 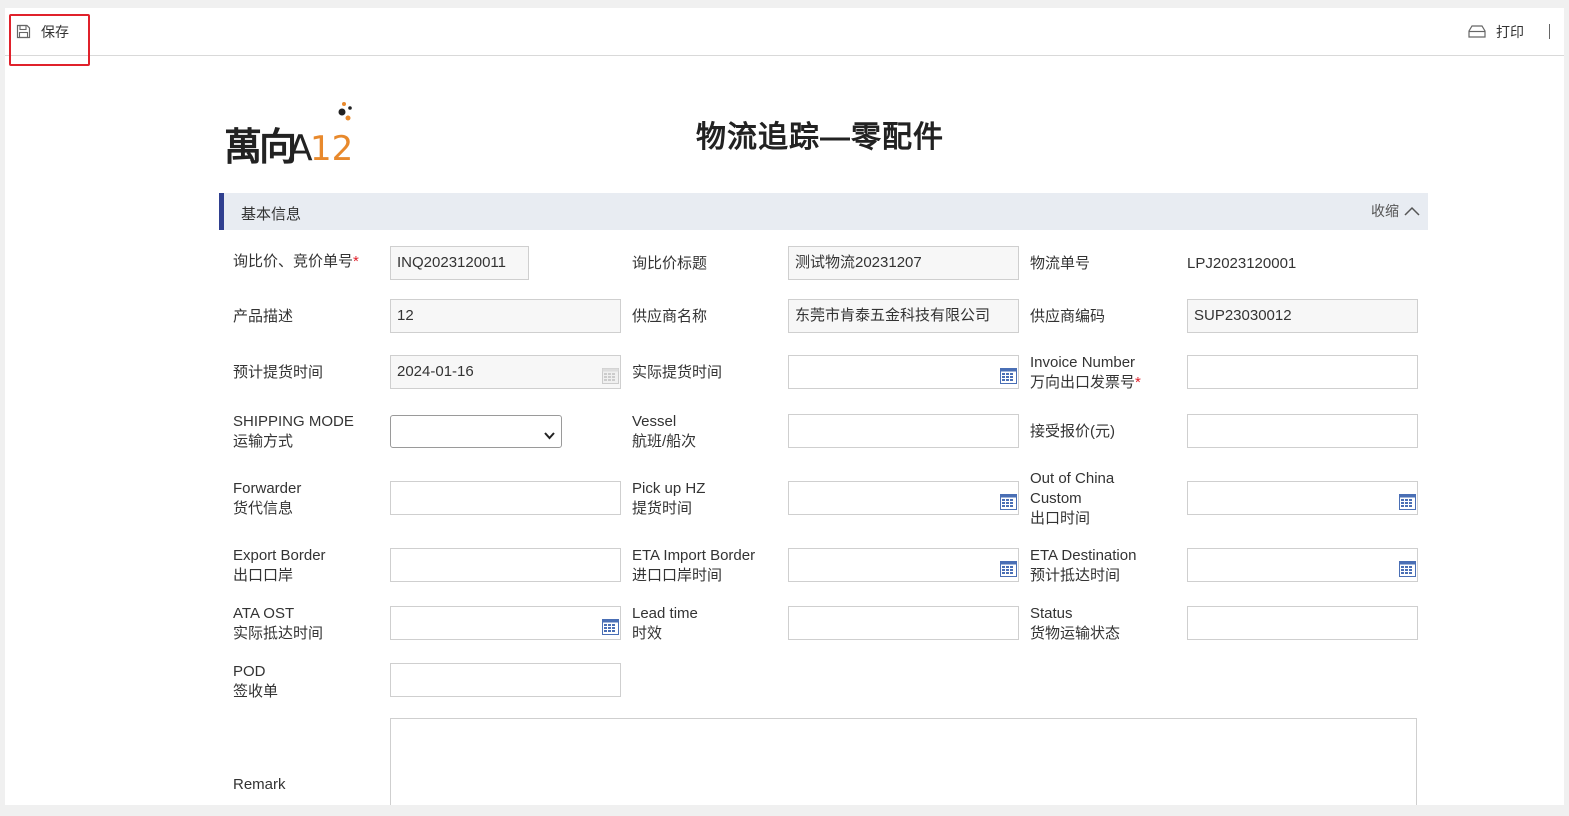 I want to click on lead-time-label: Lead time 时效, so click(x=665, y=623).